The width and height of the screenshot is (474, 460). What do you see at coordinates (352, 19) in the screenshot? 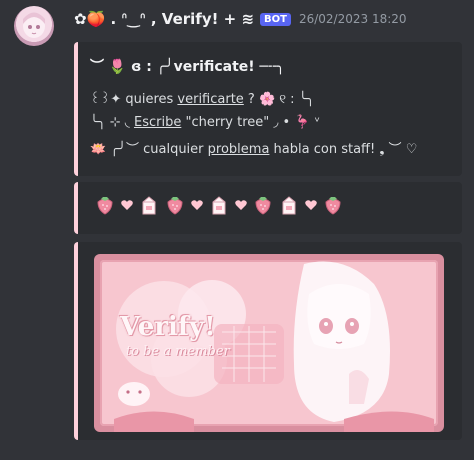
I see `timestamp: 26/02/2023 18:20` at bounding box center [352, 19].